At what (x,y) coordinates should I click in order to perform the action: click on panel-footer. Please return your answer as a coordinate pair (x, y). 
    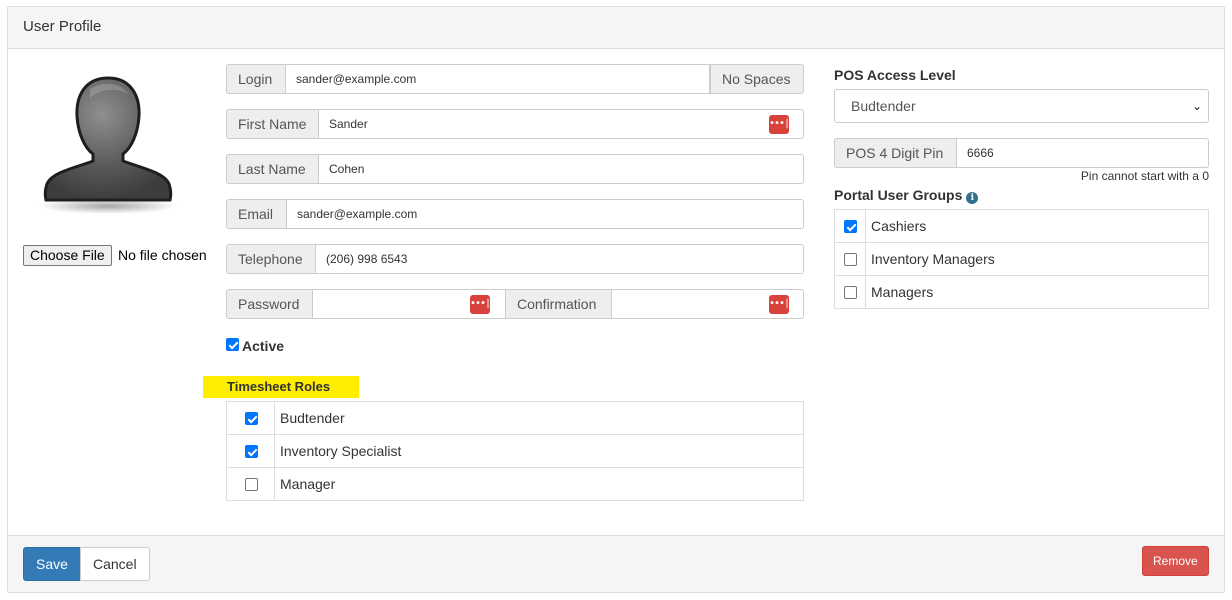
    Looking at the image, I should click on (616, 563).